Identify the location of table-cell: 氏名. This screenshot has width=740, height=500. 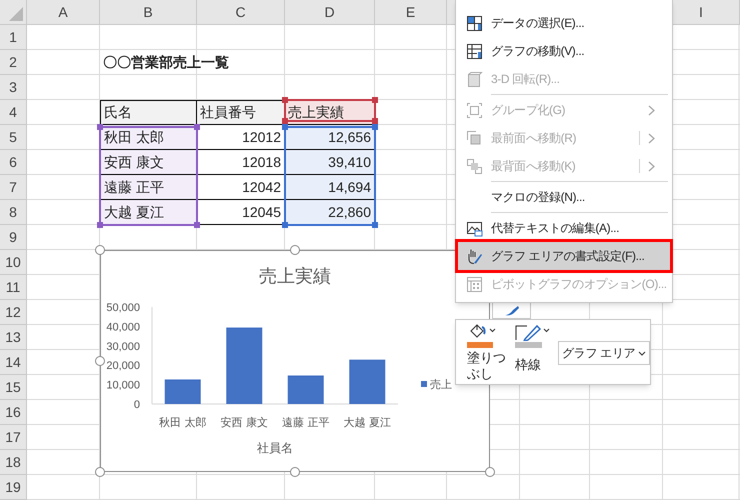
(148, 112).